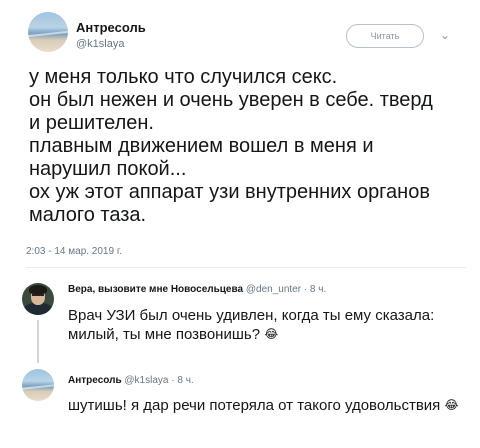 This screenshot has width=480, height=448. Describe the element at coordinates (91, 123) in the screenshot. I see `tweet-text-line: и решителен.` at that location.